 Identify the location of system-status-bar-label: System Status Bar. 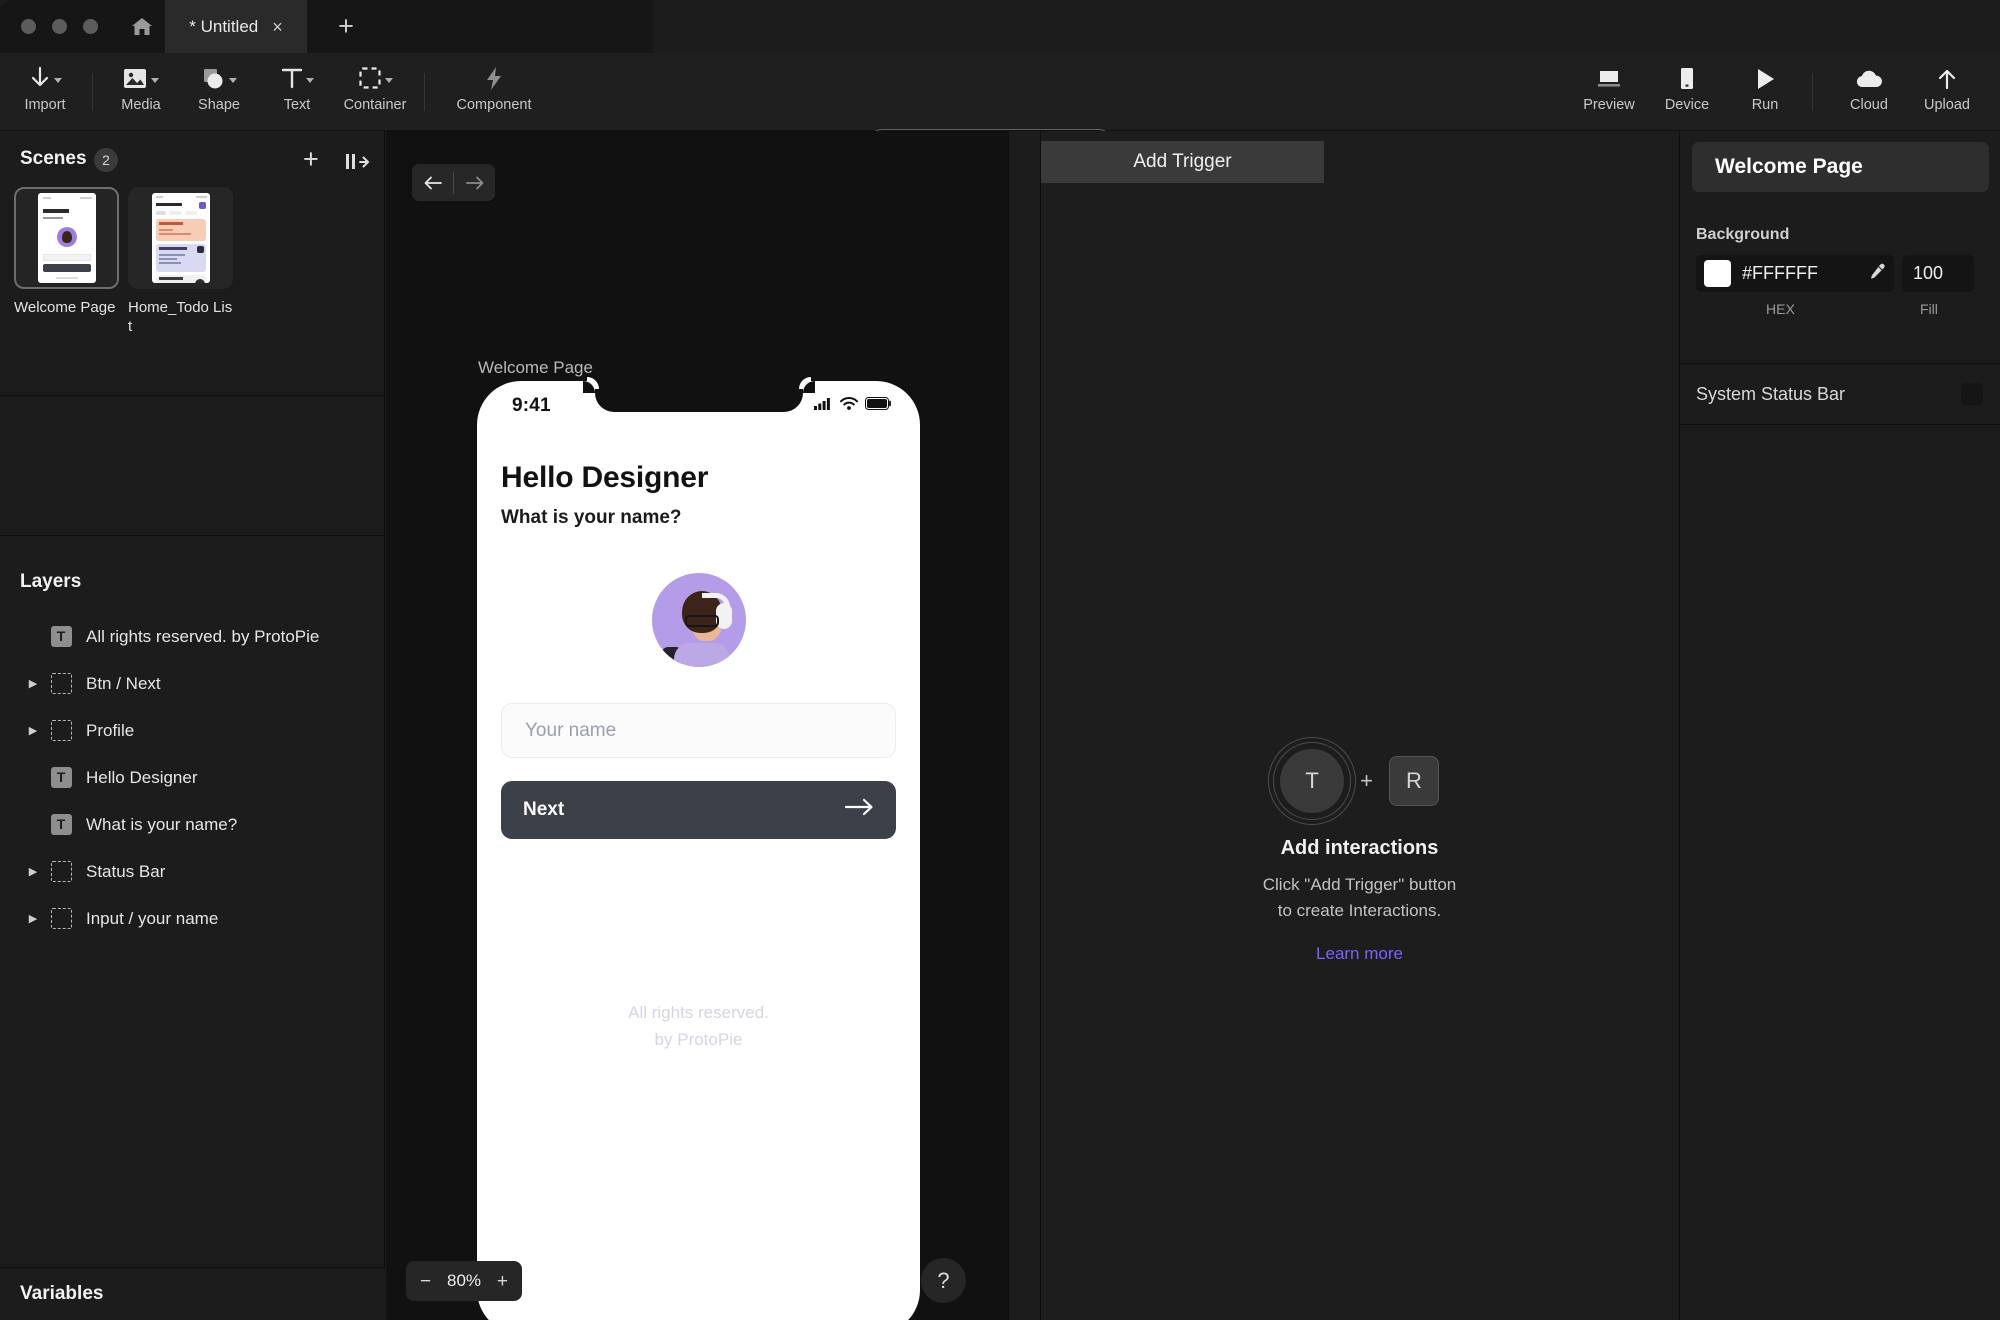
(1771, 393).